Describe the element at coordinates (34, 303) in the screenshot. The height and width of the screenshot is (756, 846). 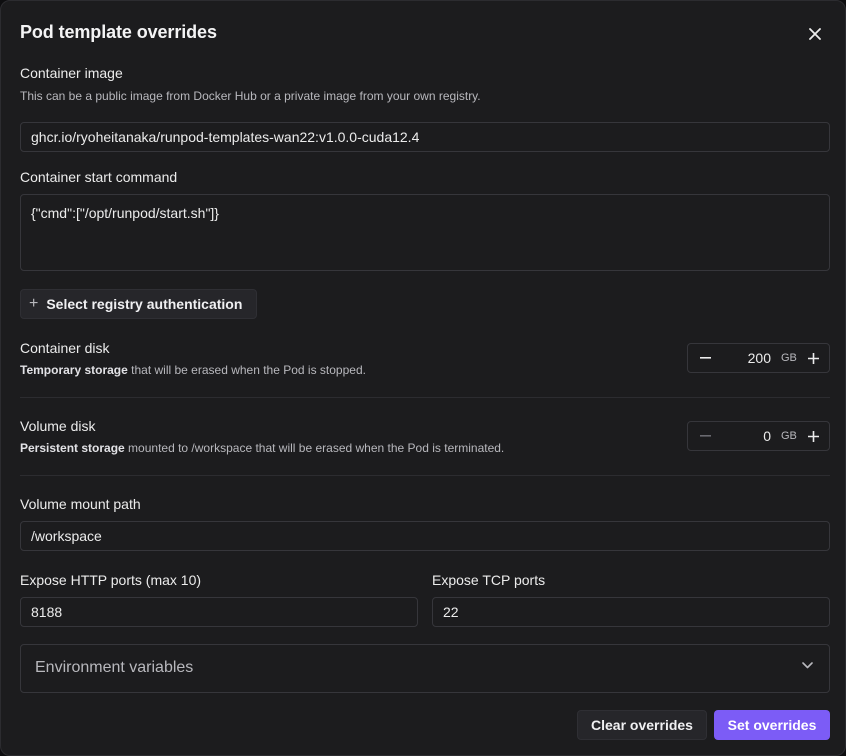
I see `plus-icon: +` at that location.